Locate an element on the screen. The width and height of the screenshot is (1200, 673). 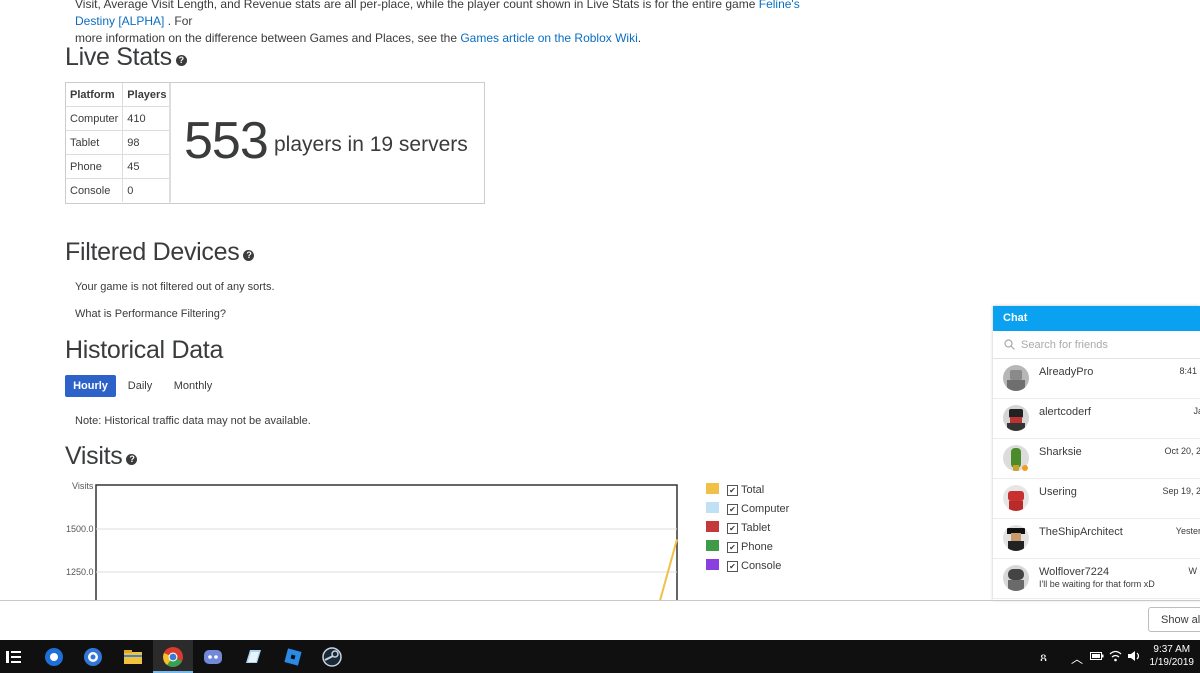
header-platform: Platform is located at coordinates (95, 95).